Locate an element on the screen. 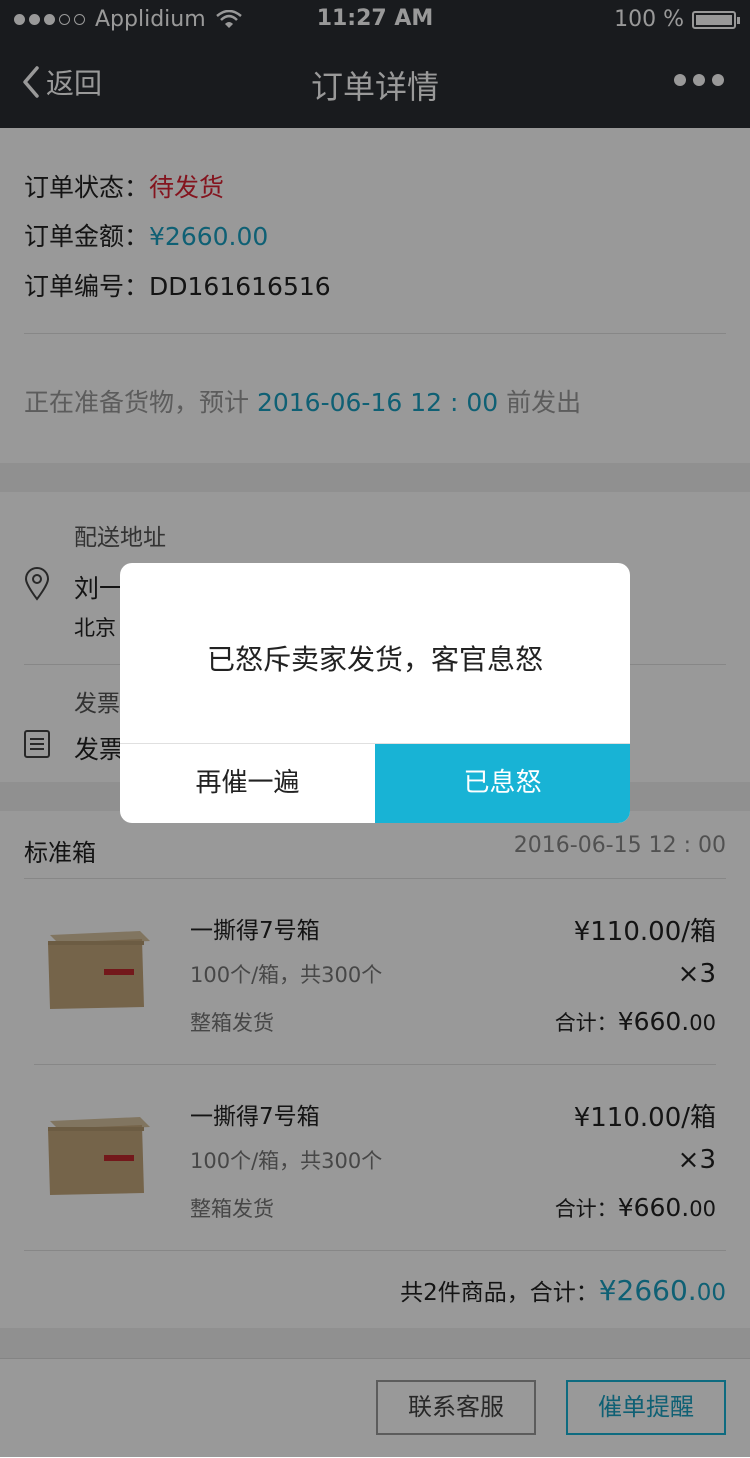 The height and width of the screenshot is (1458, 750). urge-again-button: 再催一遍 is located at coordinates (247, 783).